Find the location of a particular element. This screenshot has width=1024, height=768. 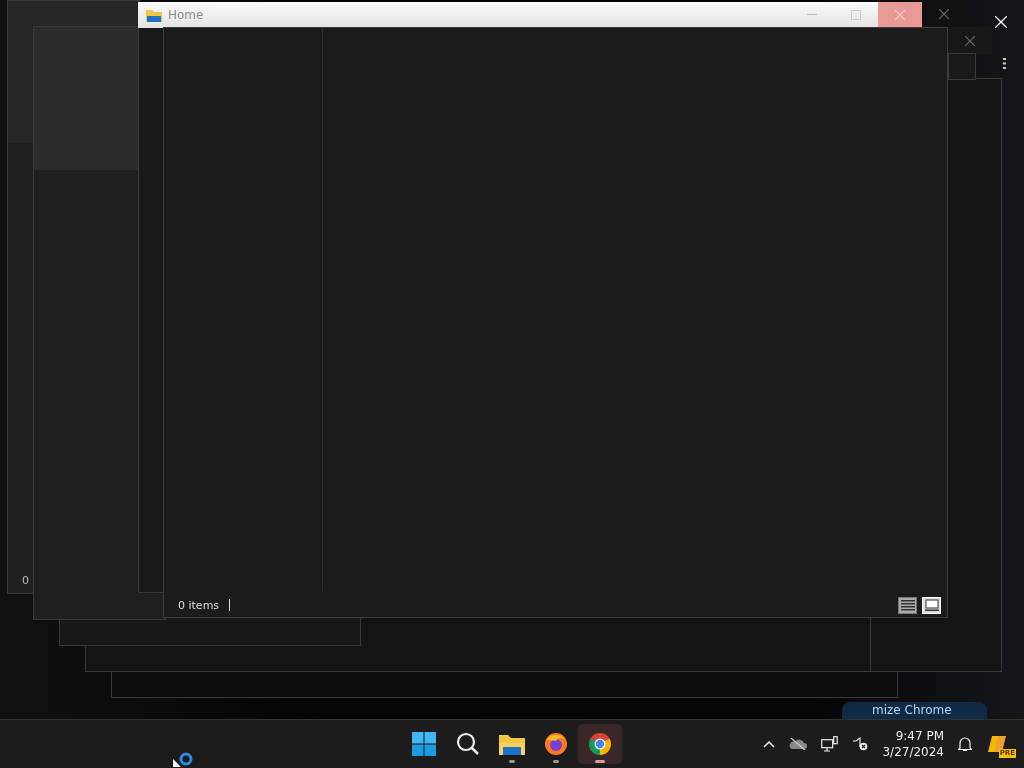

minimize-icon is located at coordinates (812, 15).